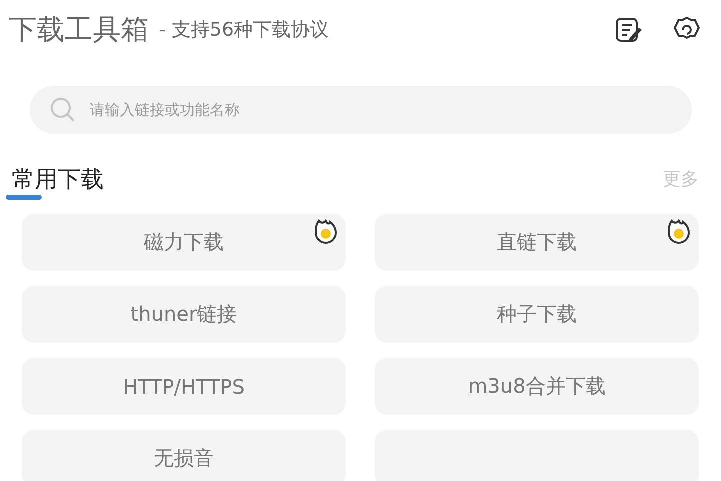  I want to click on tool-button: 直链下载, so click(537, 242).